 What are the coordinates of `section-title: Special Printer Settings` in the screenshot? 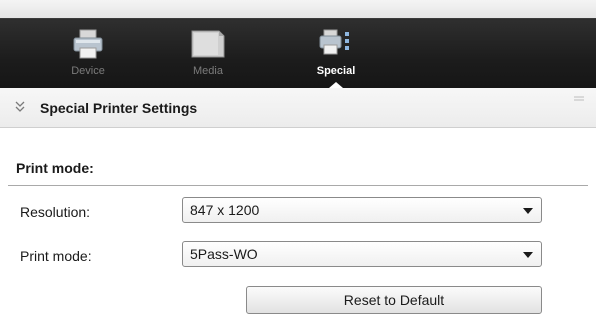 It's located at (119, 108).